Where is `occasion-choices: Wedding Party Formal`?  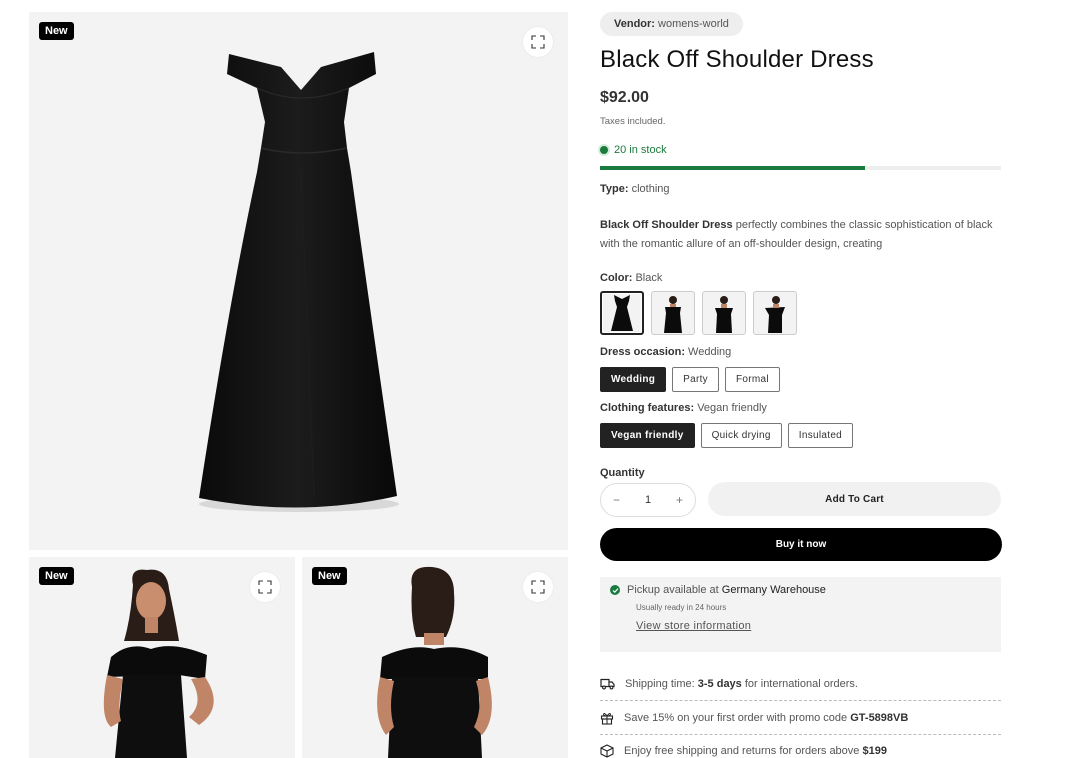
occasion-choices: Wedding Party Formal is located at coordinates (690, 379).